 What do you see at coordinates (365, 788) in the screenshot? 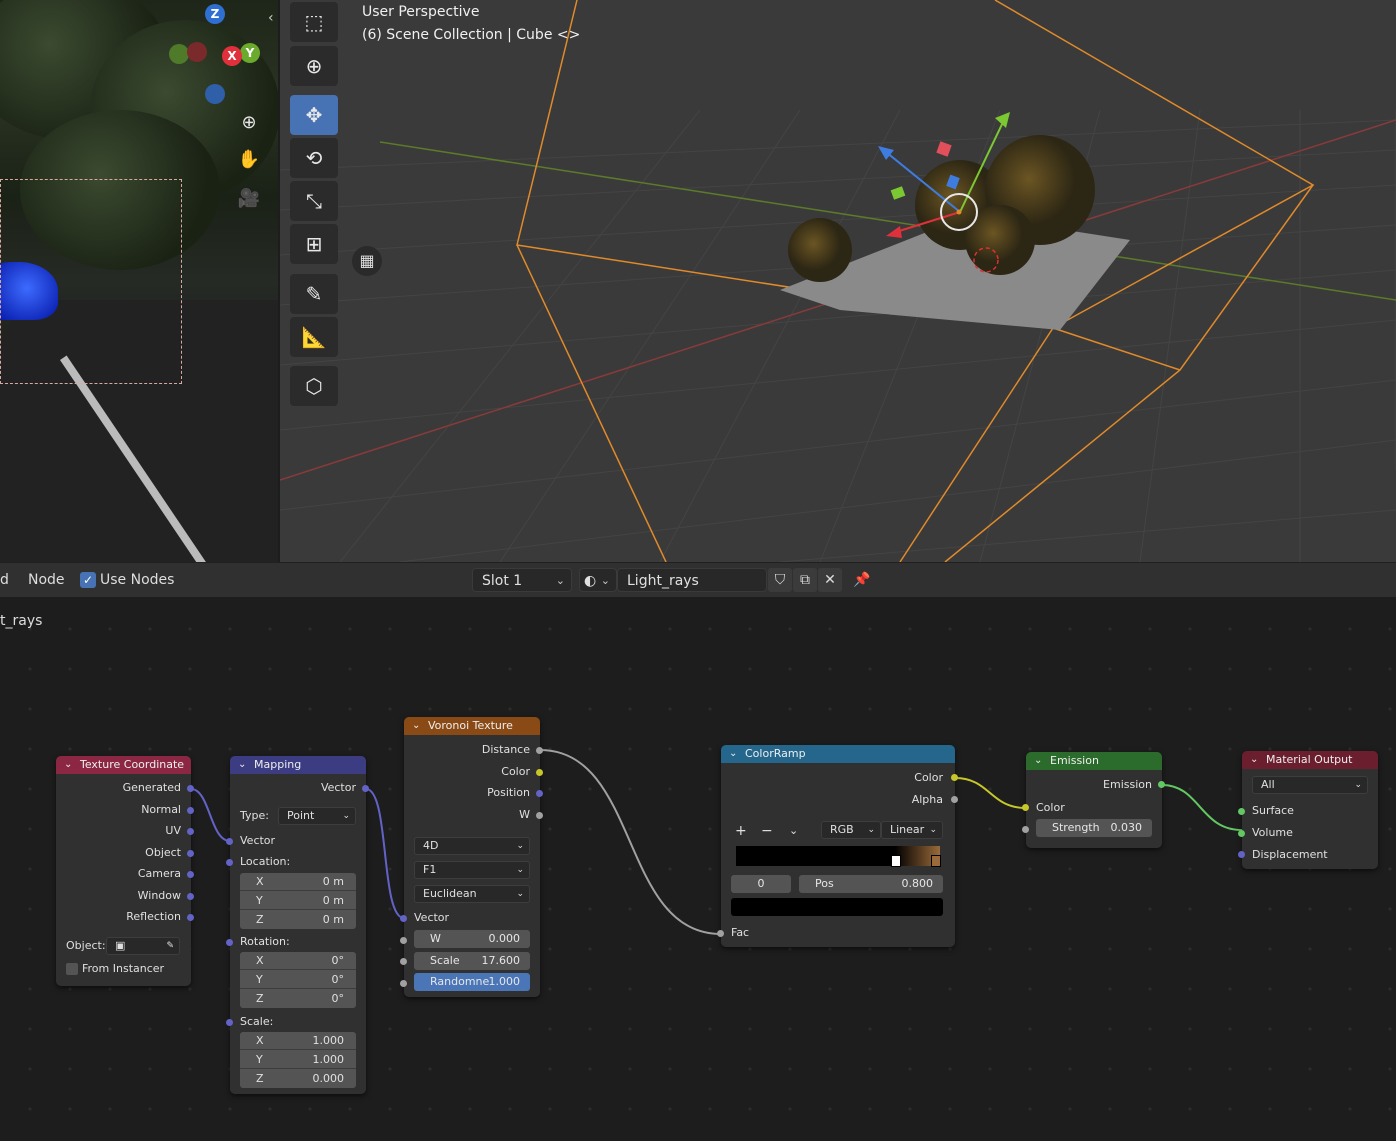
I see `socket-vector-out` at bounding box center [365, 788].